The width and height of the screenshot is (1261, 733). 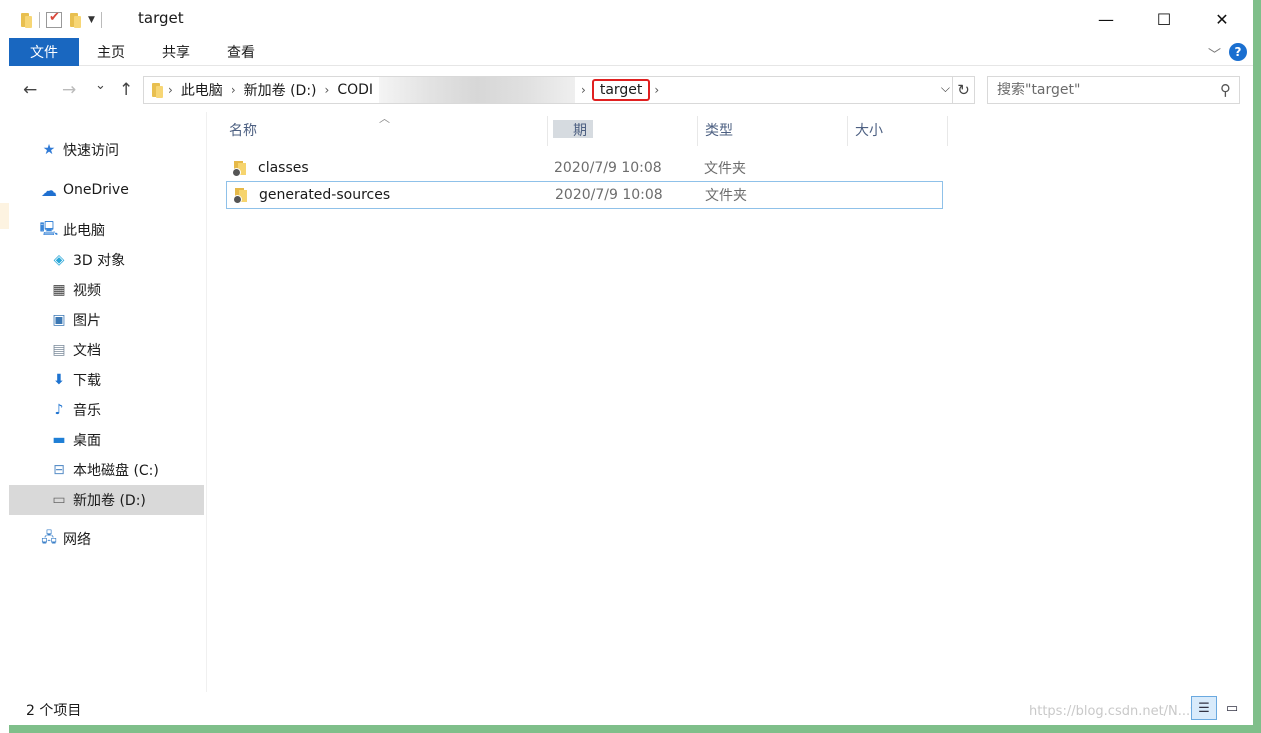 I want to click on sidebar-item-label: 此电脑, so click(x=84, y=231).